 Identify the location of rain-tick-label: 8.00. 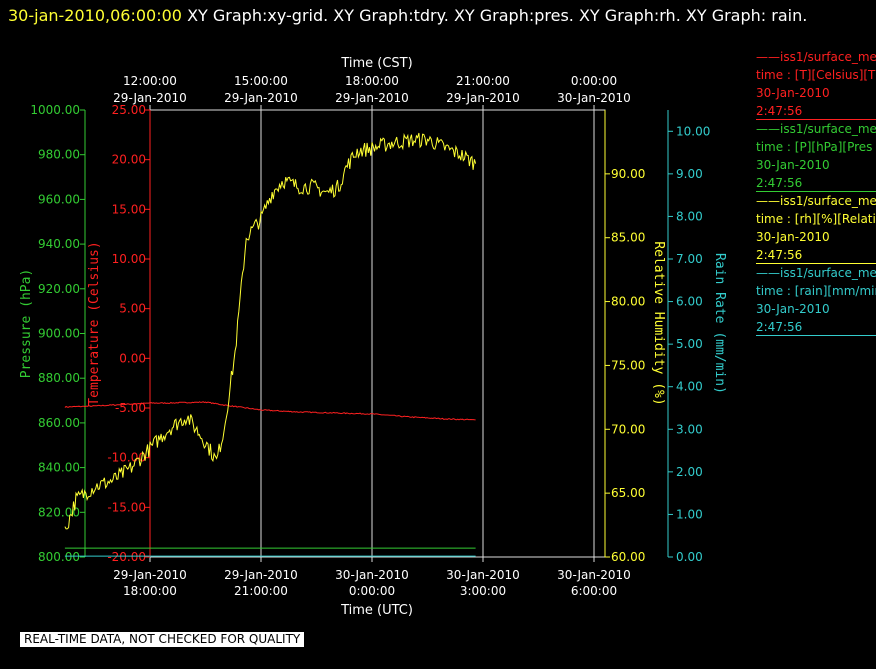
(689, 216).